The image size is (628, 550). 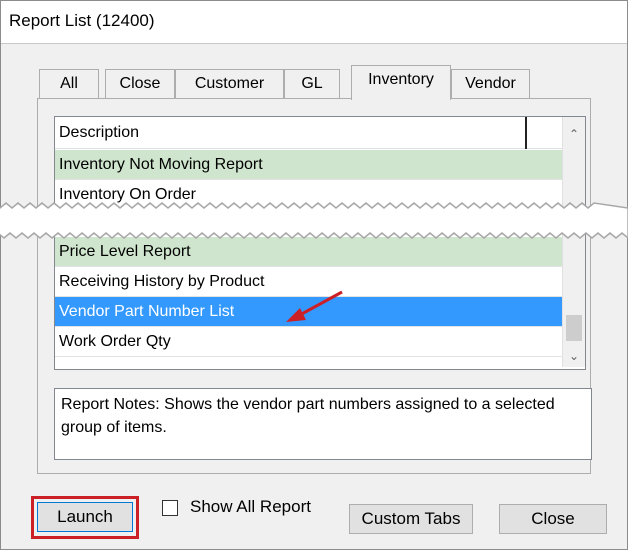 I want to click on close-button: Close, so click(x=553, y=519).